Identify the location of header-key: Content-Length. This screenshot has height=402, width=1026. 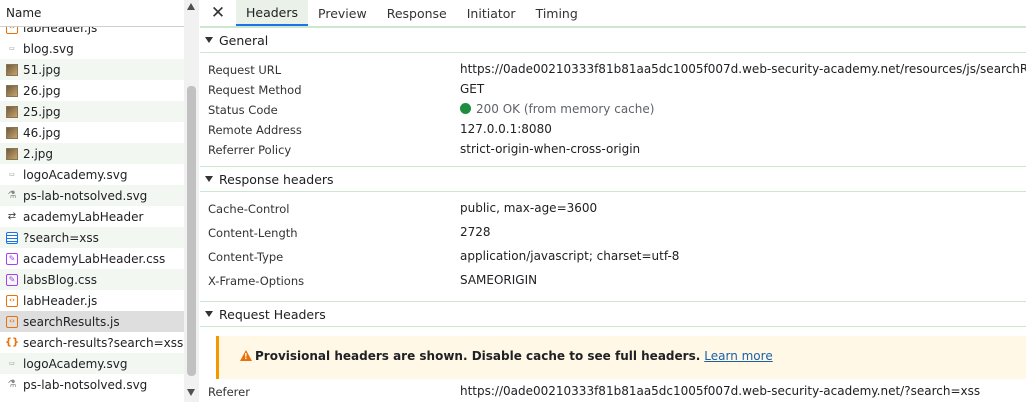
(253, 233).